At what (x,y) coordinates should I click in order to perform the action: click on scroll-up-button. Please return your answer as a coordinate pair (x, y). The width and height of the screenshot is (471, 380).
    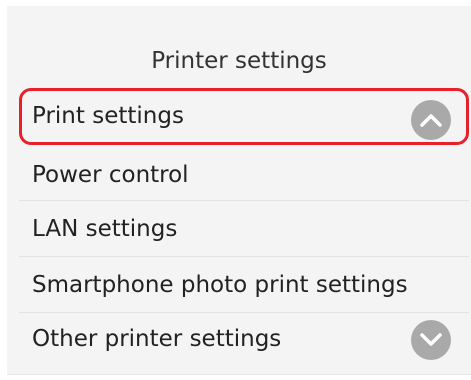
    Looking at the image, I should click on (431, 120).